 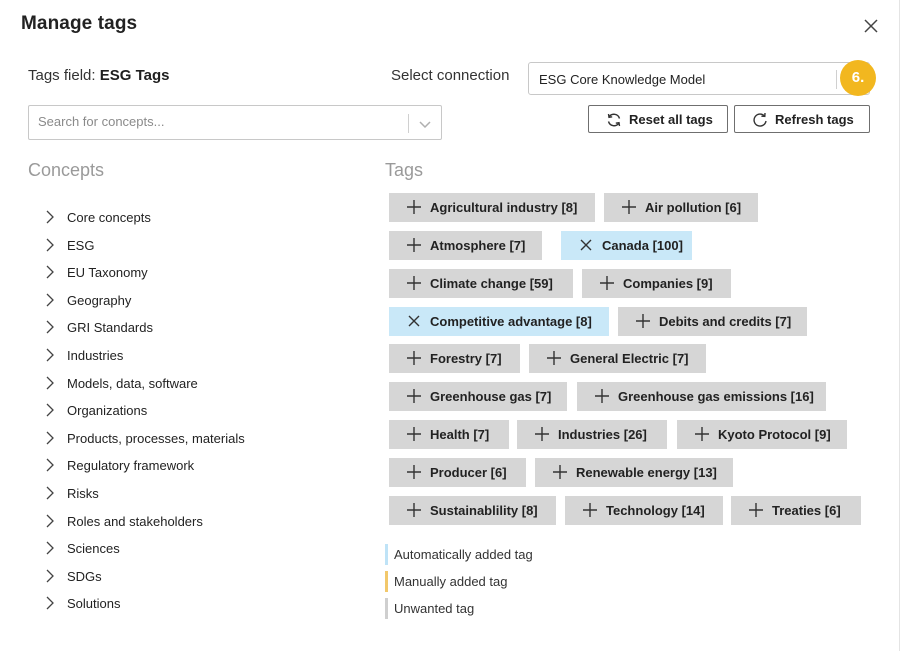 What do you see at coordinates (858, 78) in the screenshot?
I see `step-badge: 6.` at bounding box center [858, 78].